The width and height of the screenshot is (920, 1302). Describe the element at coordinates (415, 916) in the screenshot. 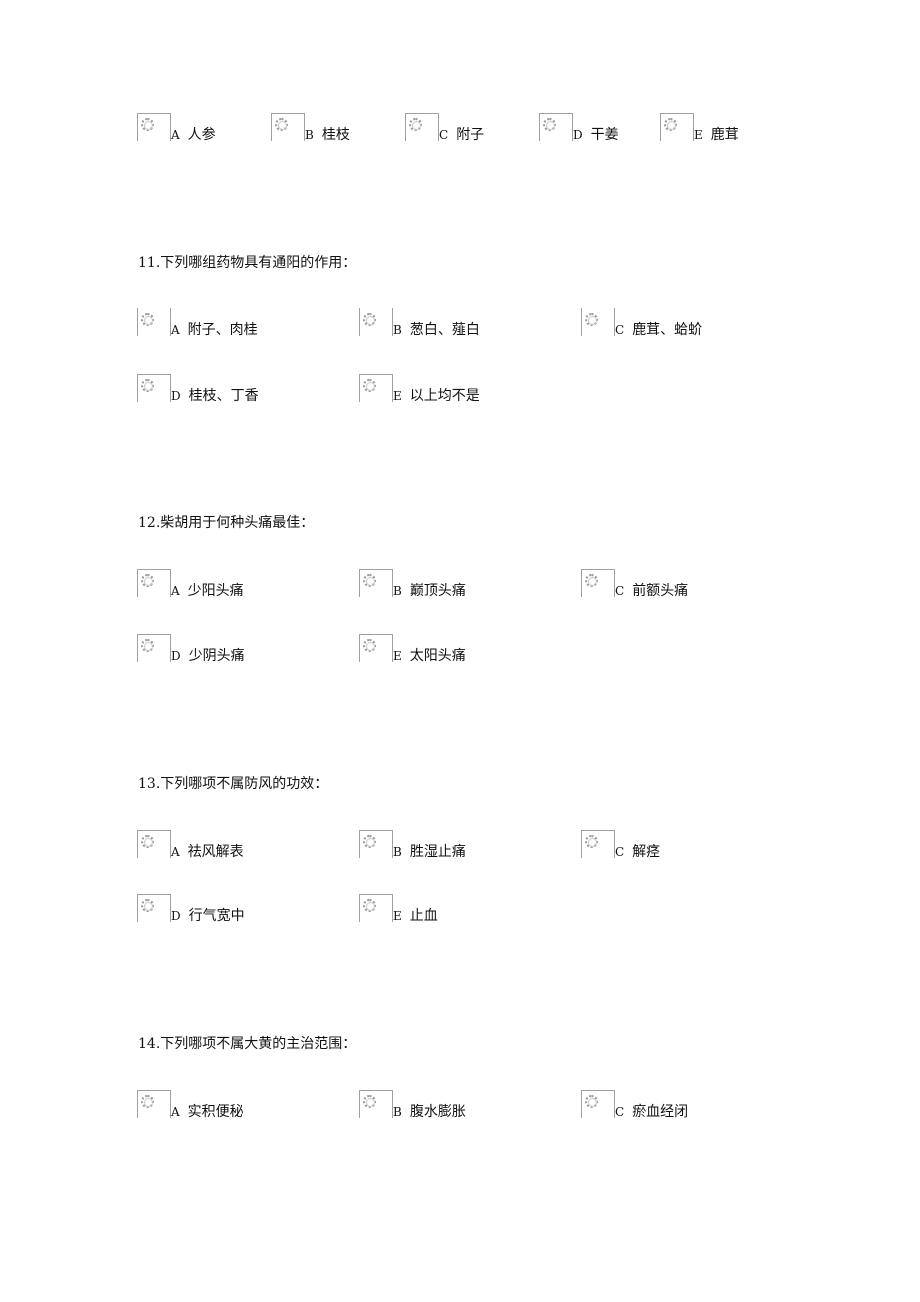

I see `option-label: E 止血` at that location.